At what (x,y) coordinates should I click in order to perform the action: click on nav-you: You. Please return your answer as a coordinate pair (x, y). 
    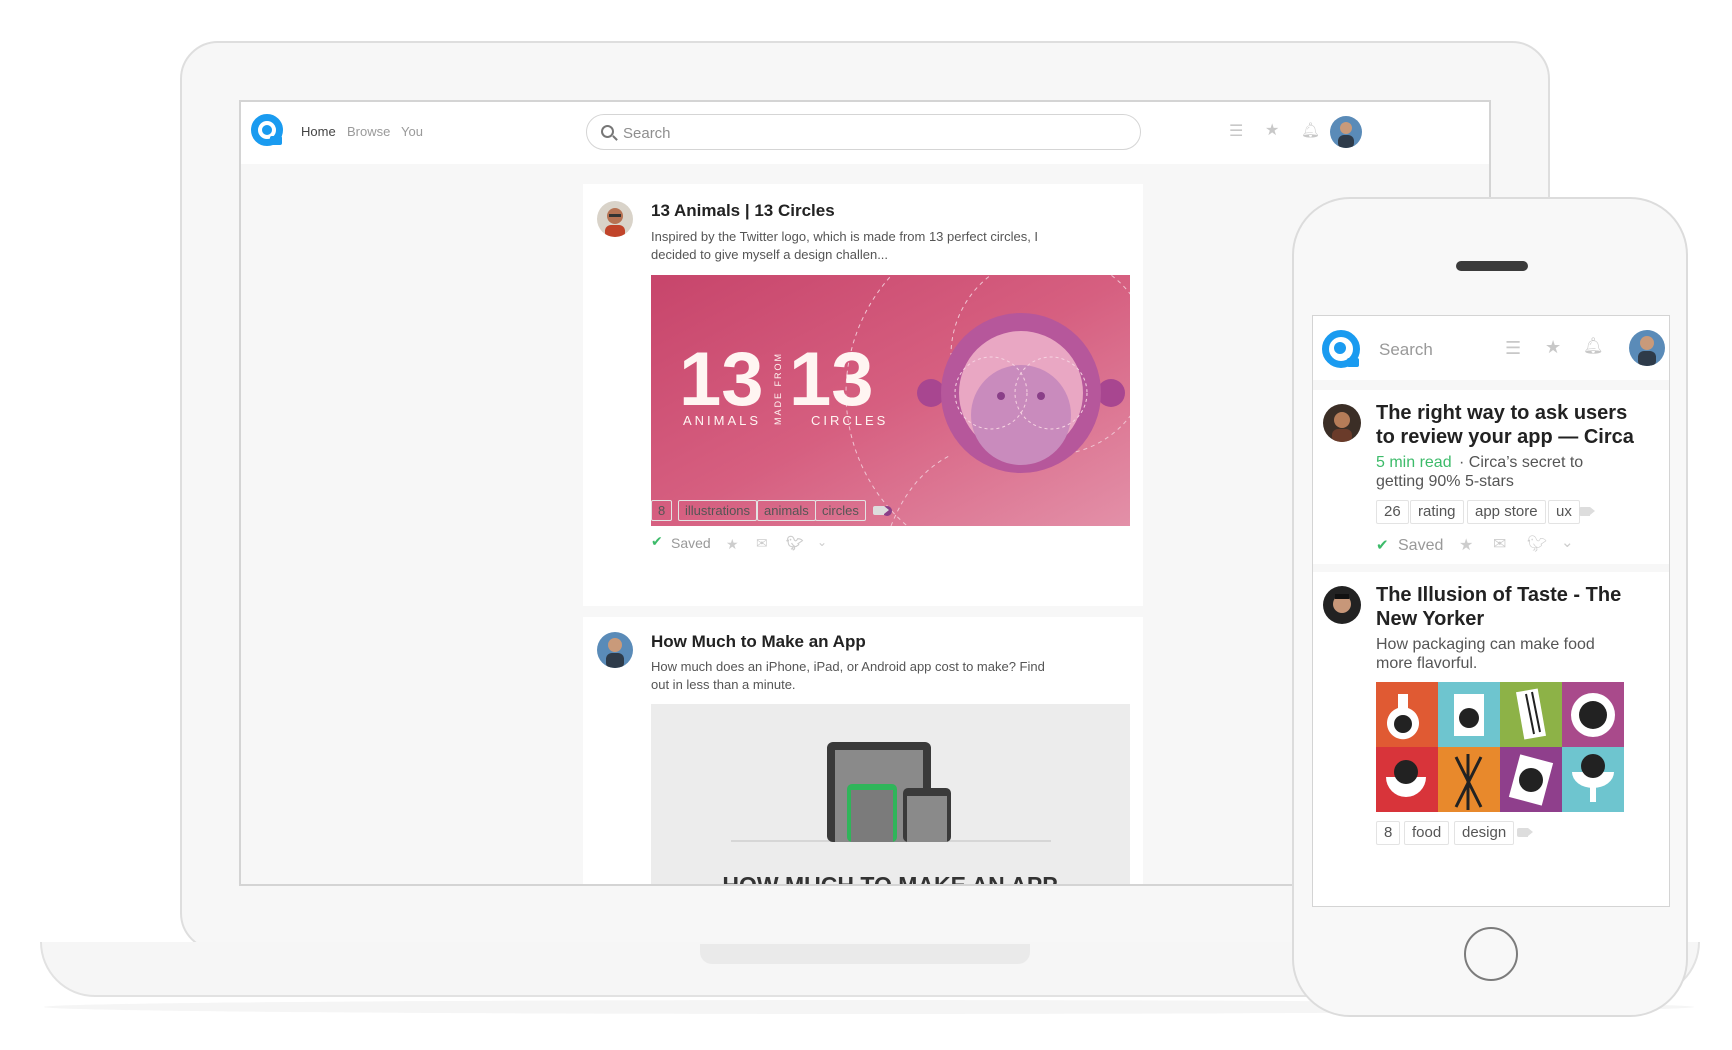
    Looking at the image, I should click on (412, 131).